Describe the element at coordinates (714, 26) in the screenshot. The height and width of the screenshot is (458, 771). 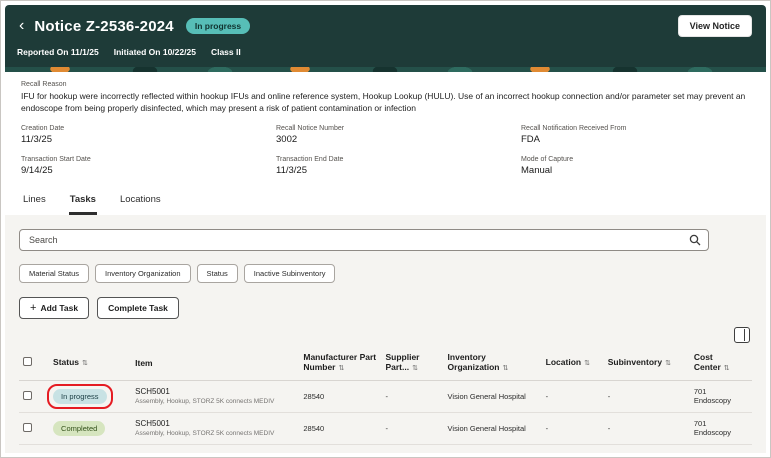
I see `view-notice-button: View Notice` at that location.